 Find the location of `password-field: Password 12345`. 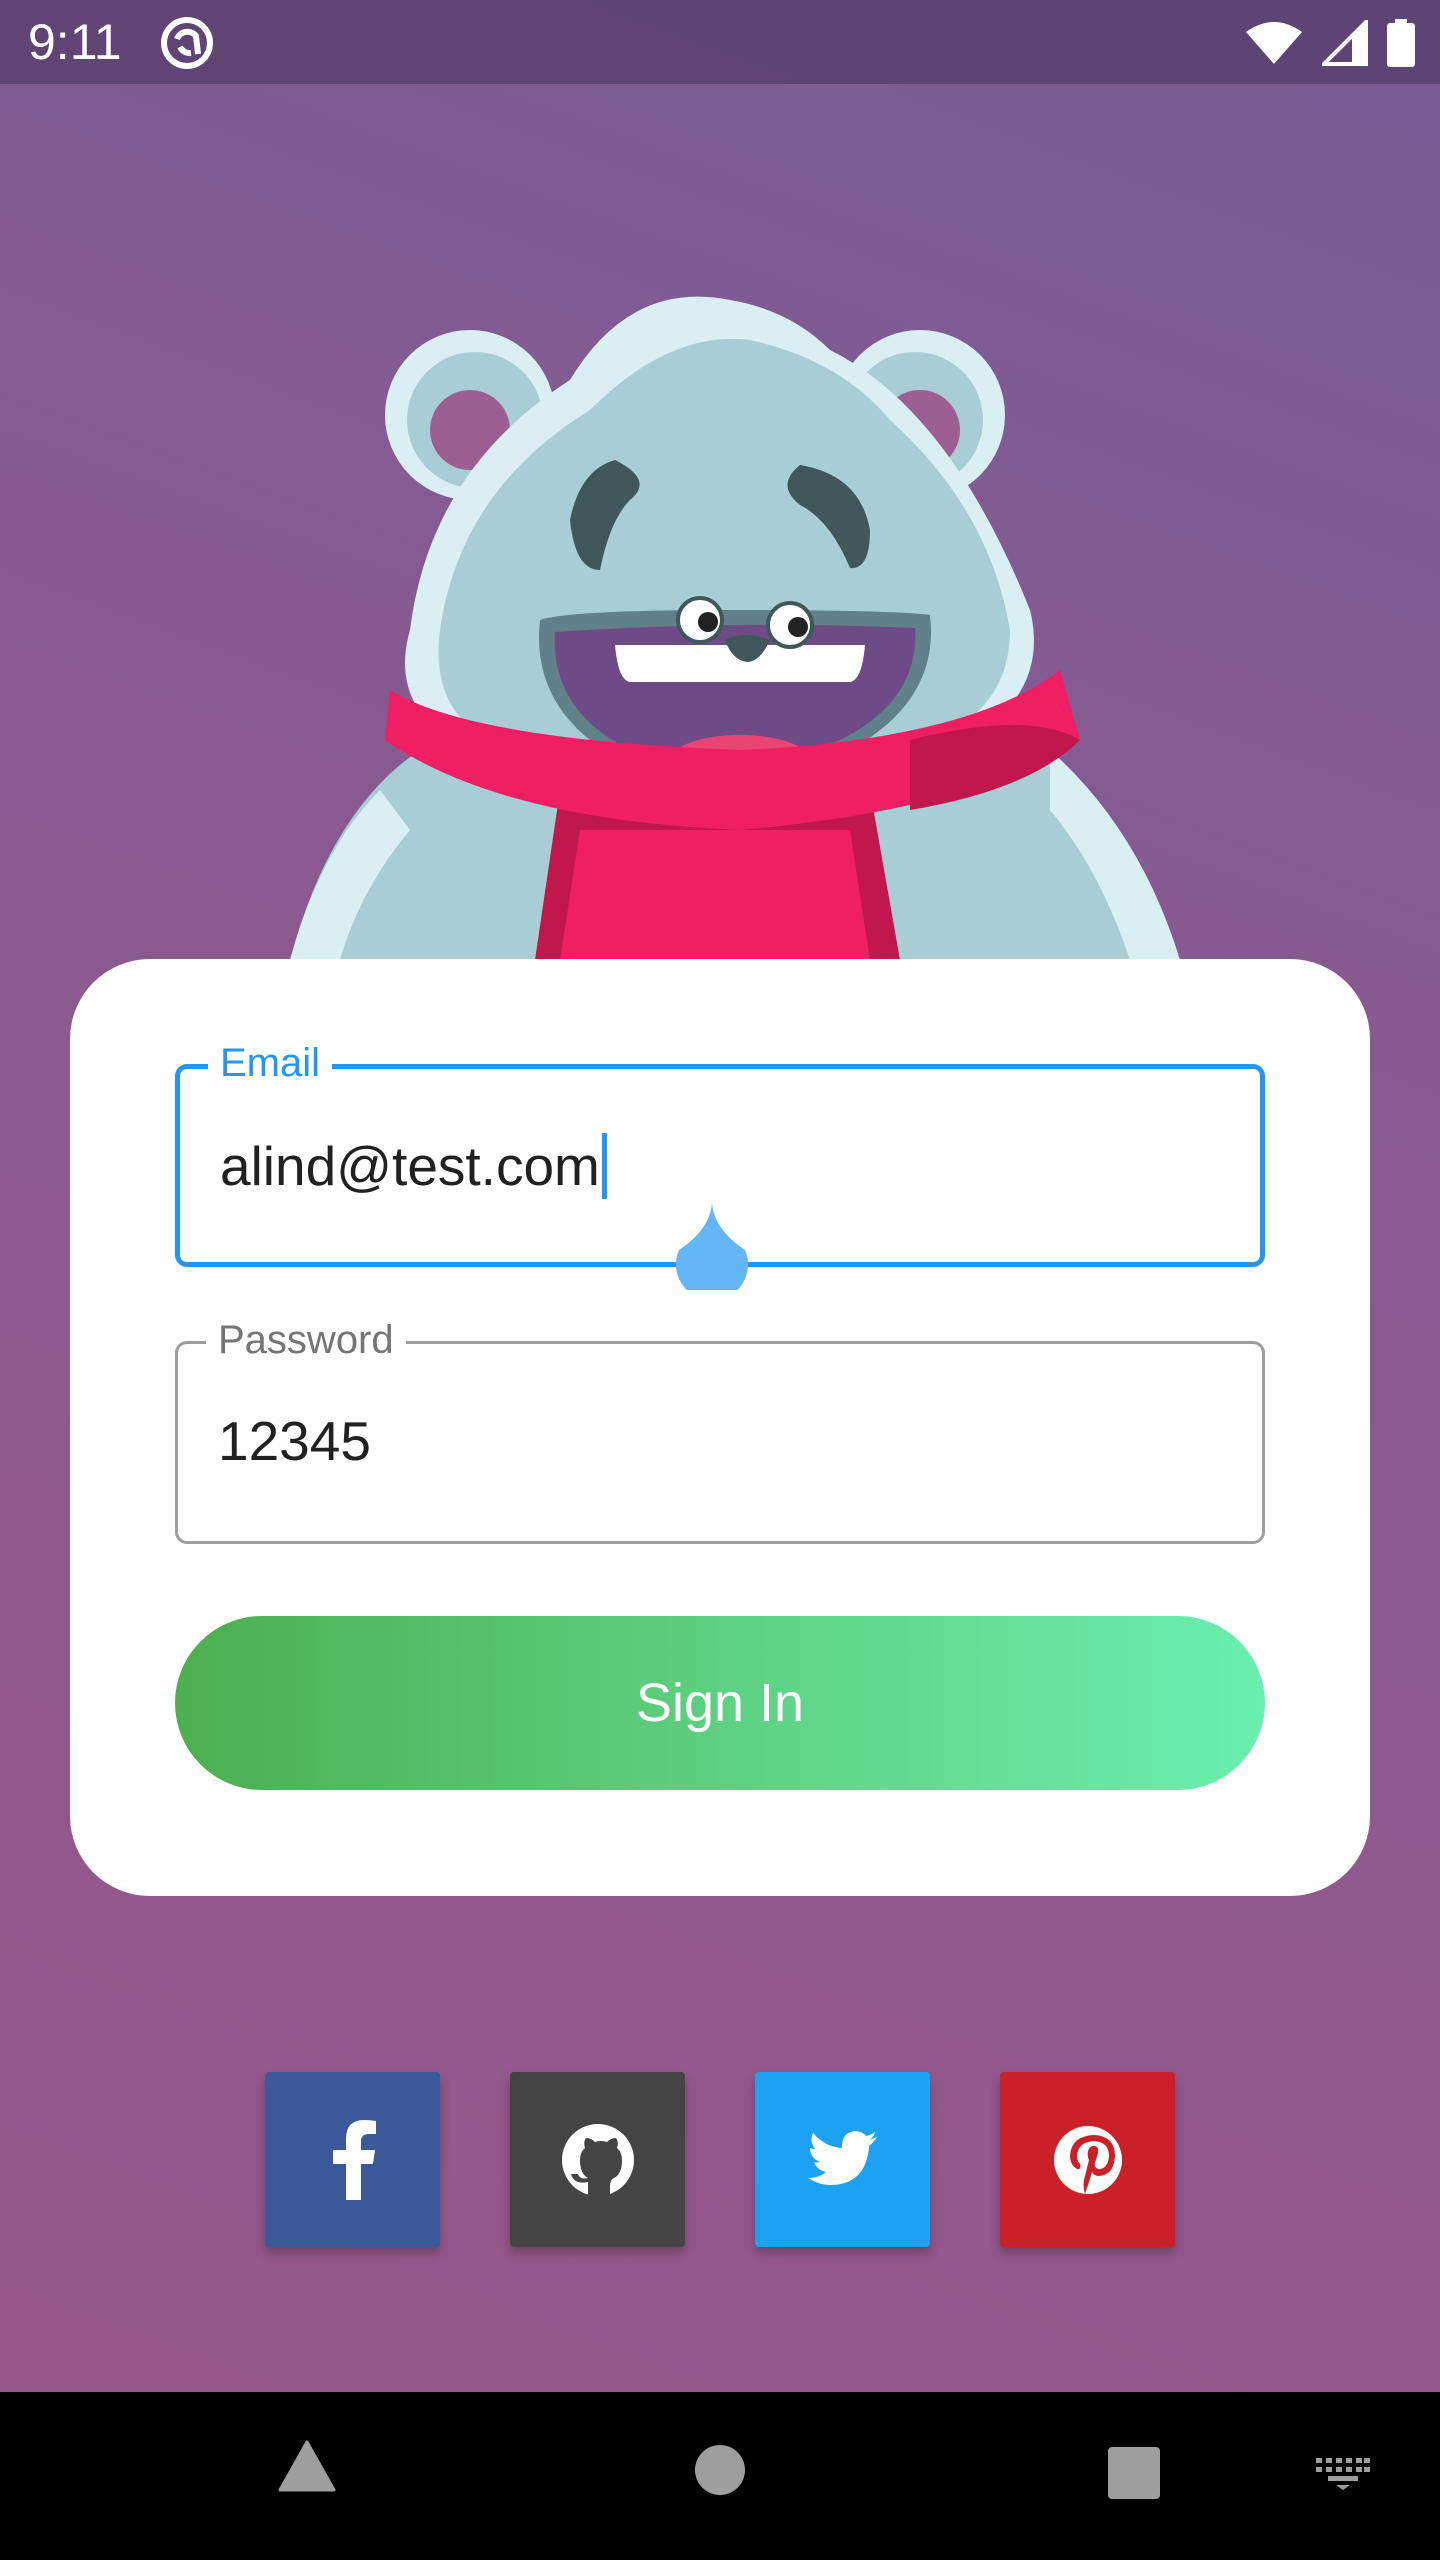

password-field: Password 12345 is located at coordinates (720, 1430).